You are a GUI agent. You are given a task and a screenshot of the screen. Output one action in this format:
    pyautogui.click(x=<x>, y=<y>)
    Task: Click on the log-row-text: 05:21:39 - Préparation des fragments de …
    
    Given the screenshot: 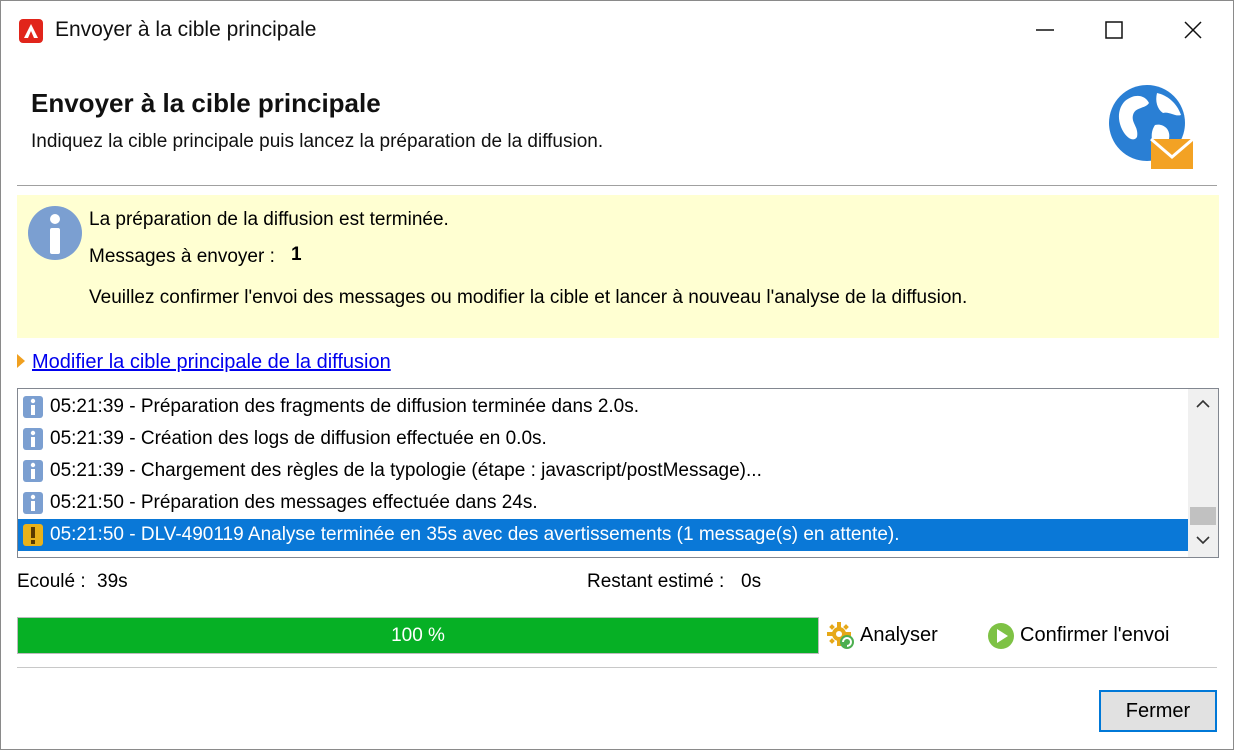 What is the action you would take?
    pyautogui.click(x=345, y=406)
    